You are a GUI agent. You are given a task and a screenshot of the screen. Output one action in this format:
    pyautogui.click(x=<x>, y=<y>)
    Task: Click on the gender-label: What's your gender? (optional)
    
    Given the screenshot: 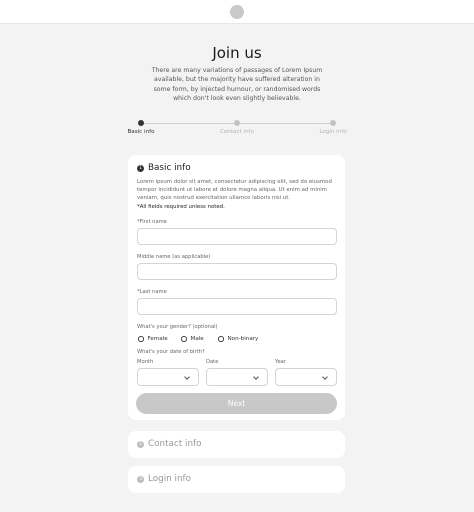 What is the action you would take?
    pyautogui.click(x=177, y=327)
    